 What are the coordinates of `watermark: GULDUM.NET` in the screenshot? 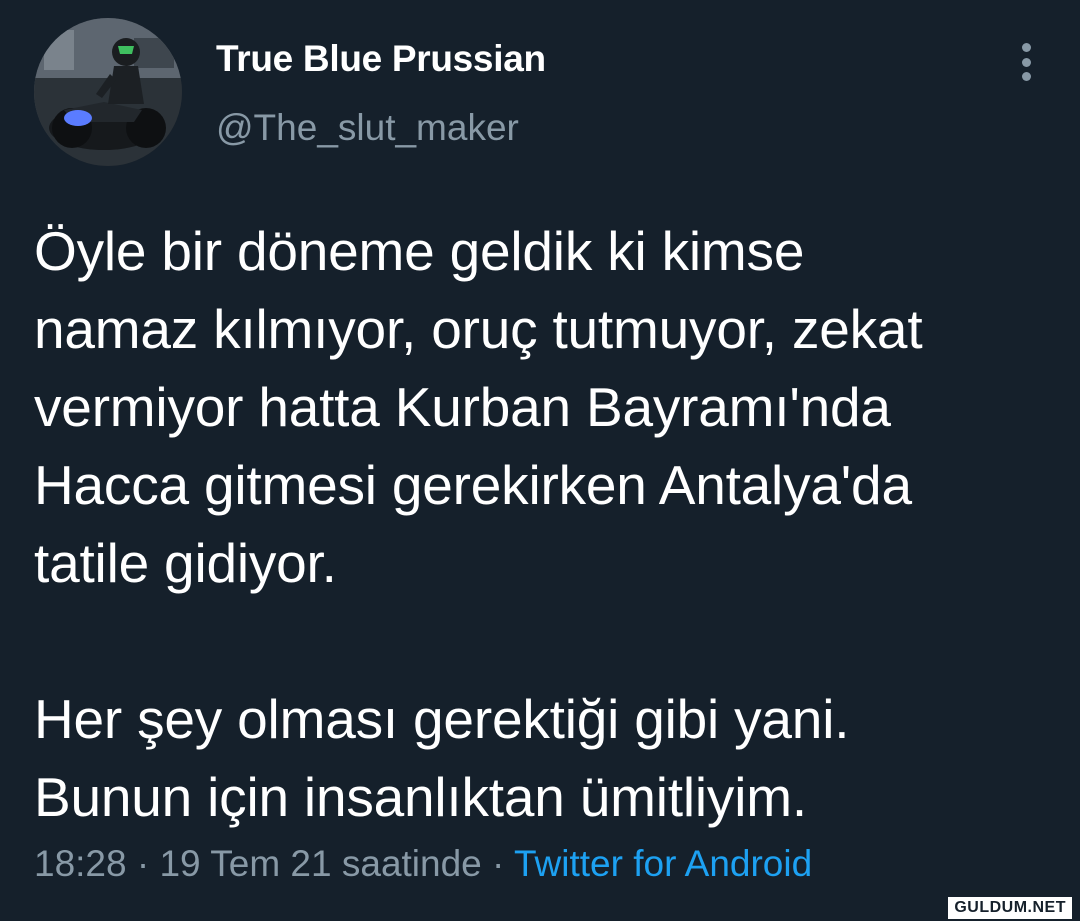 It's located at (1010, 908).